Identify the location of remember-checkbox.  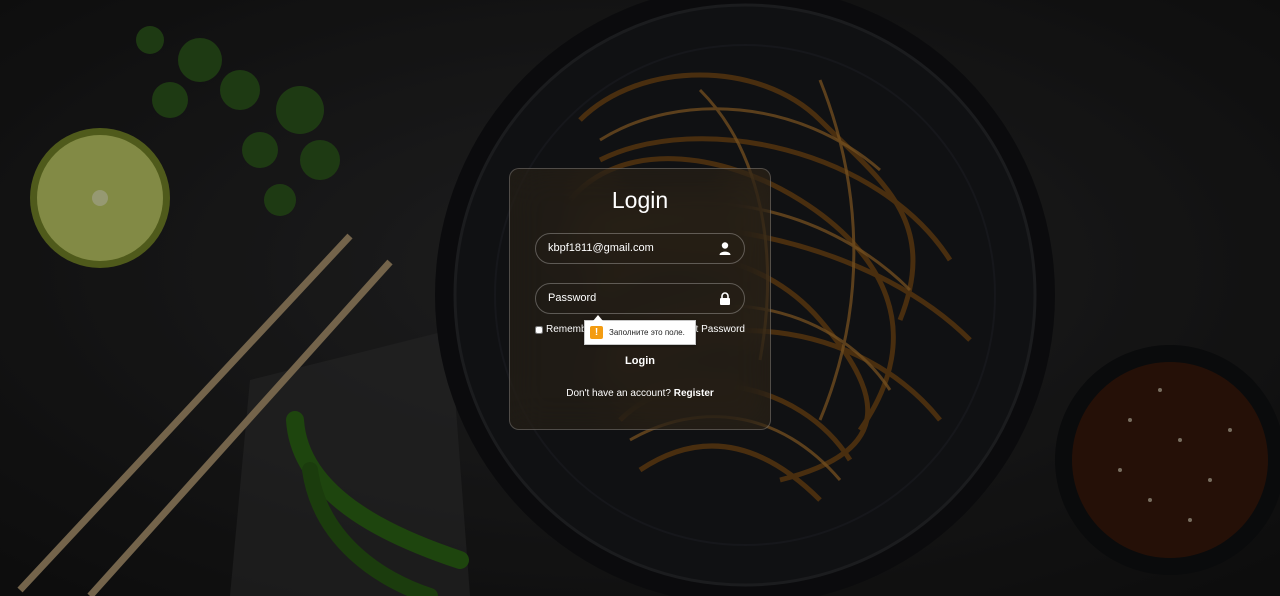
(539, 329).